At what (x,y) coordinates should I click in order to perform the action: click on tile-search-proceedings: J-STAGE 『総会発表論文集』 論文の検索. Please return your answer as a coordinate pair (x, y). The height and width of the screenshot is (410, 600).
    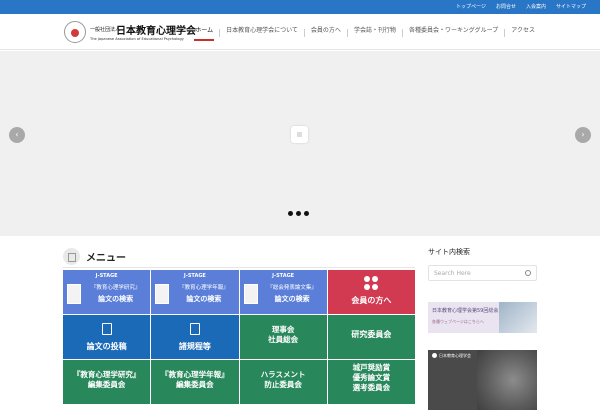
    Looking at the image, I should click on (283, 292).